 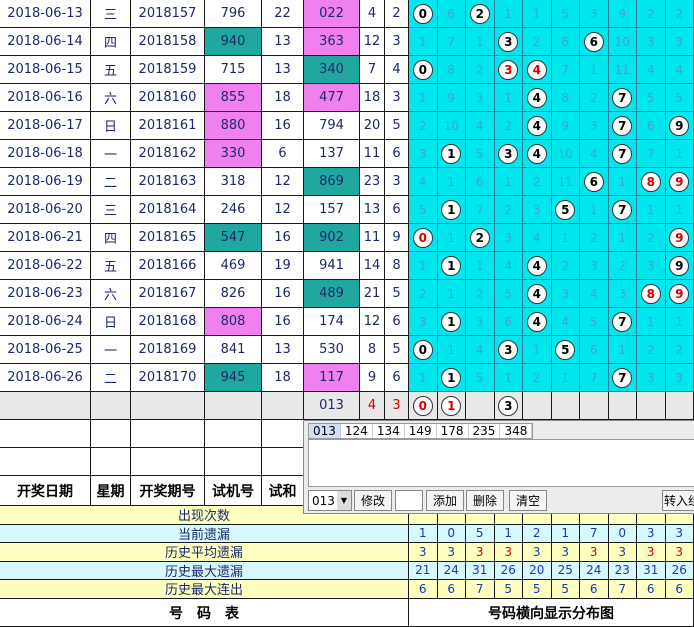 I want to click on digit-ball: 8, so click(x=650, y=181).